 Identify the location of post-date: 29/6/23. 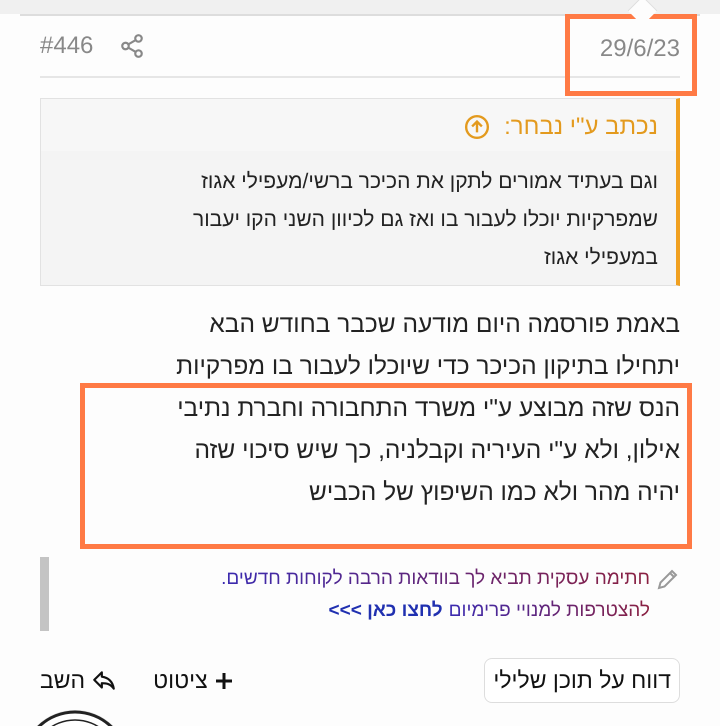
(640, 48).